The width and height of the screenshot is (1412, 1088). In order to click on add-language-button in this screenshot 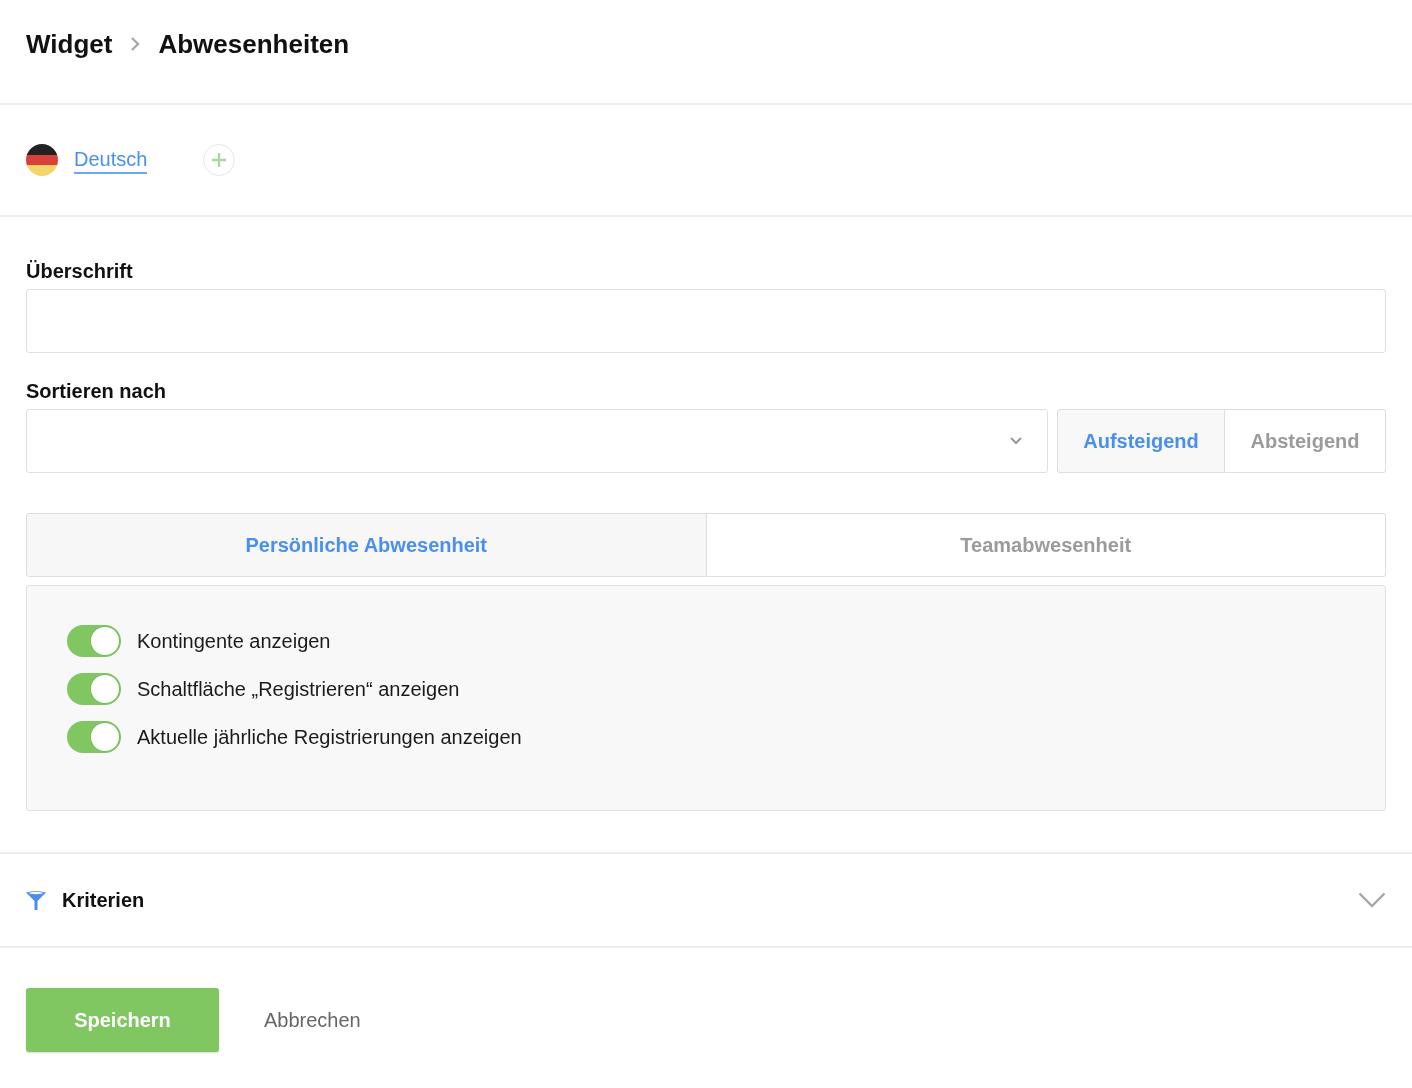, I will do `click(219, 160)`.